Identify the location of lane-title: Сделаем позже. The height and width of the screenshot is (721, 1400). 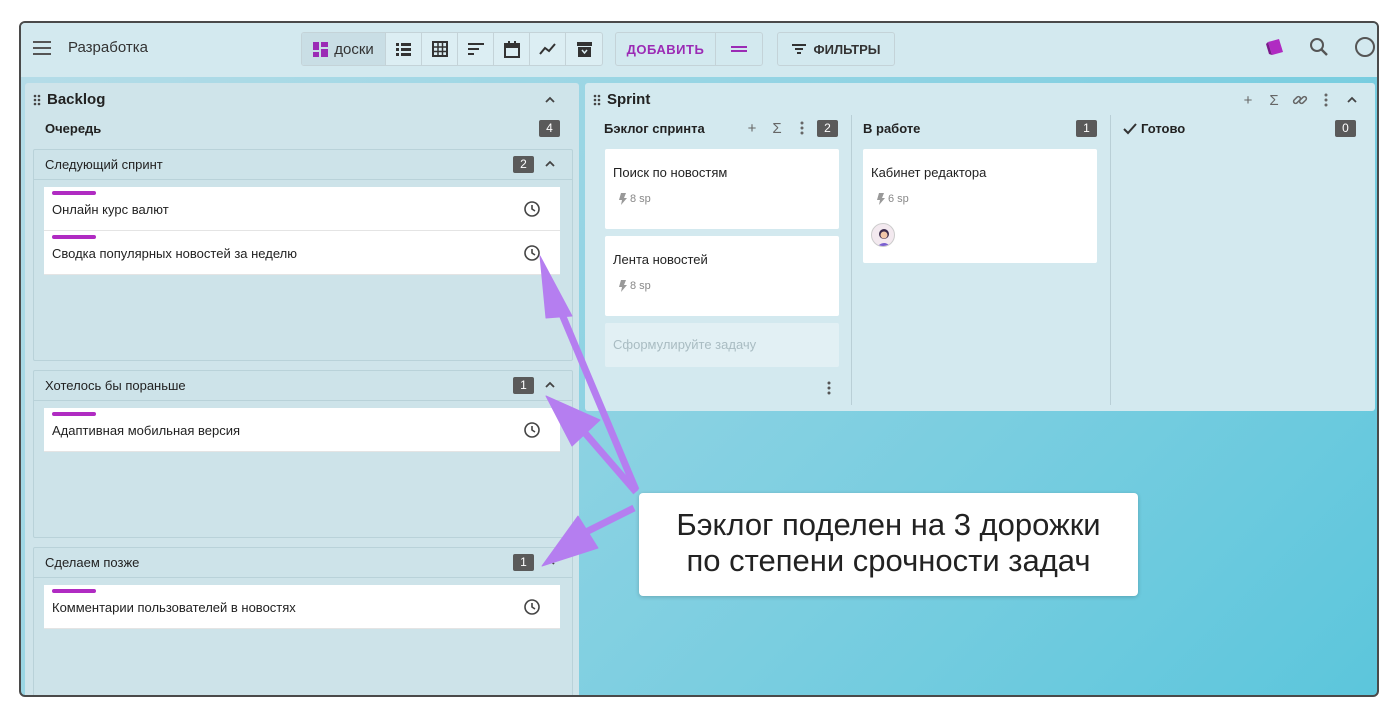
(92, 562).